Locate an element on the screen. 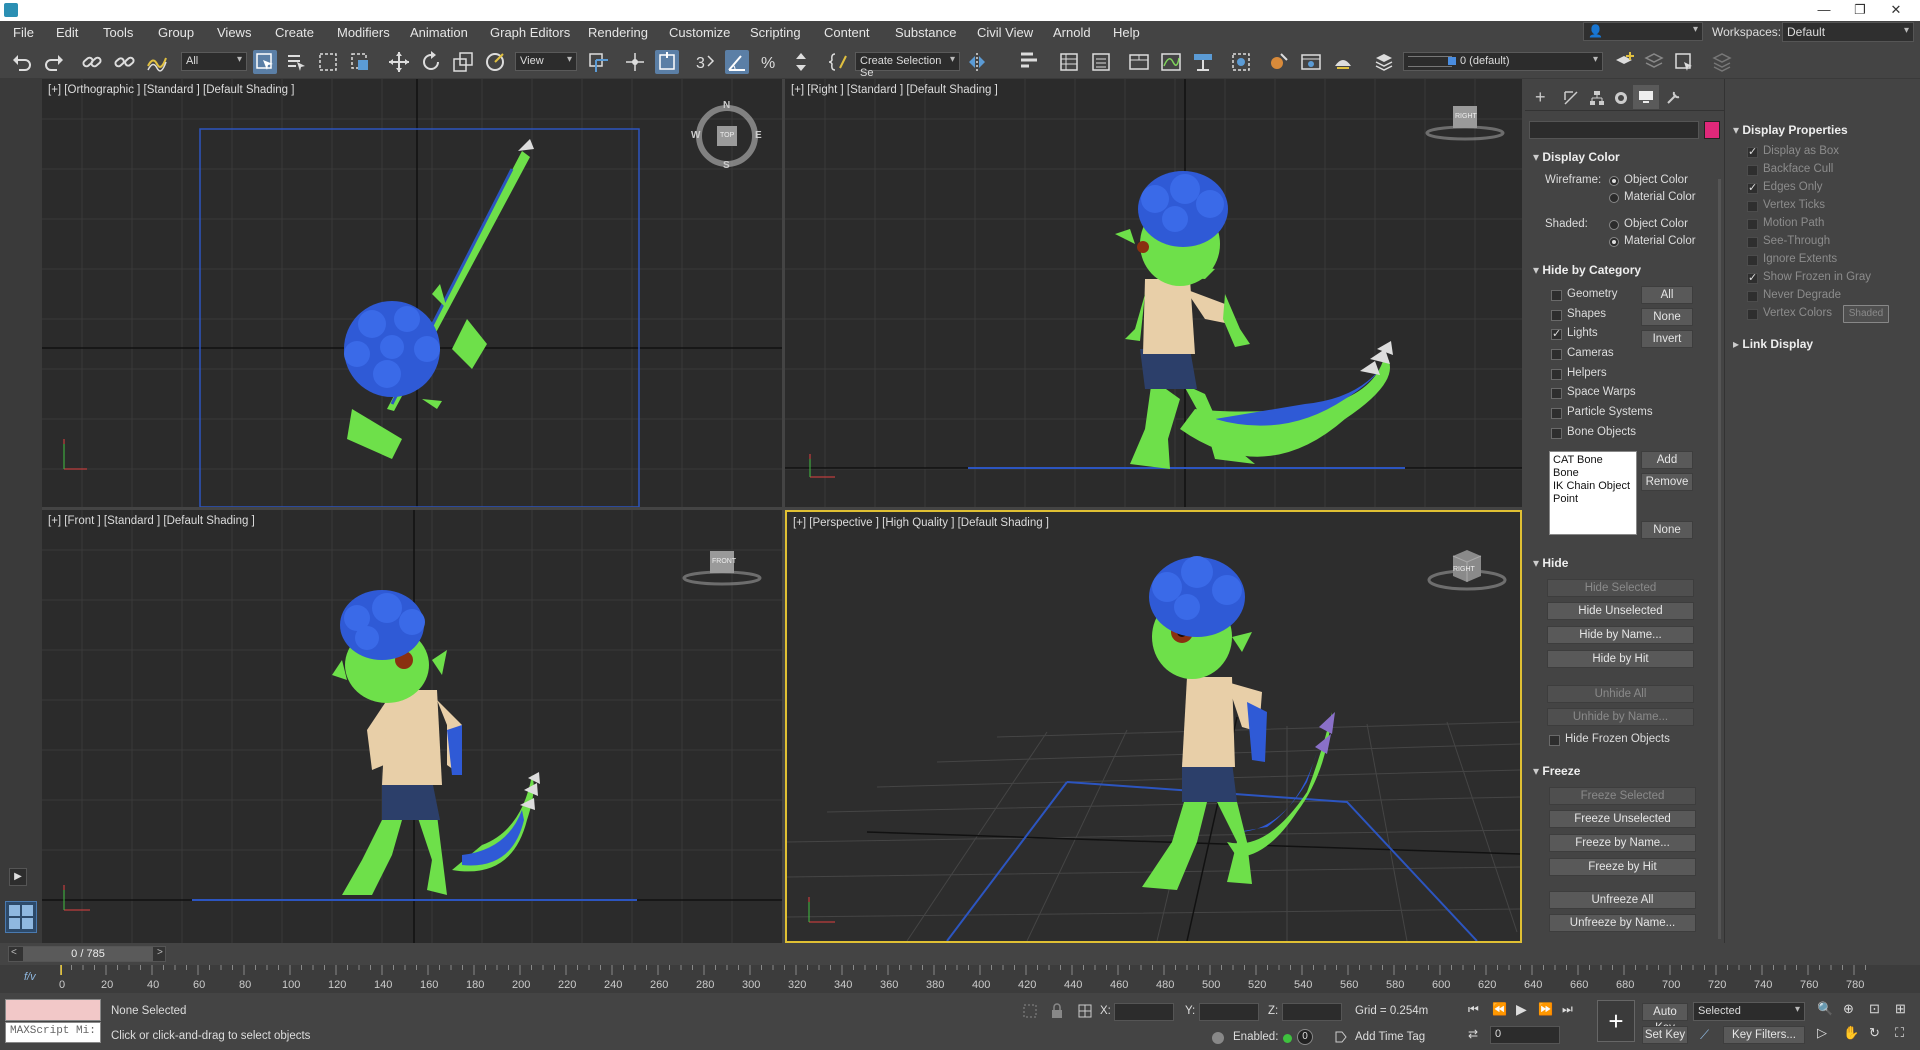 The width and height of the screenshot is (1920, 1050). pan-view-icon: ✋ is located at coordinates (1851, 1033).